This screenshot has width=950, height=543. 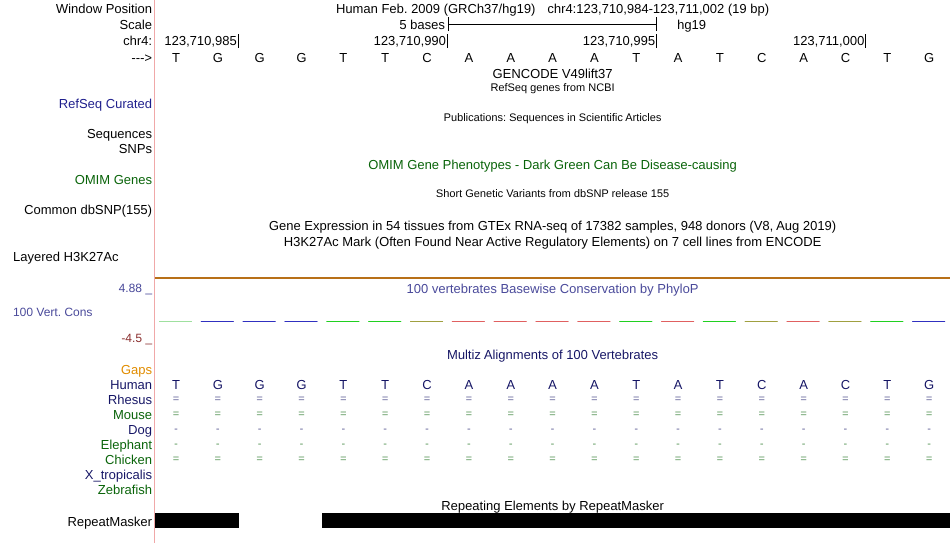 What do you see at coordinates (131, 384) in the screenshot?
I see `track-label: Human` at bounding box center [131, 384].